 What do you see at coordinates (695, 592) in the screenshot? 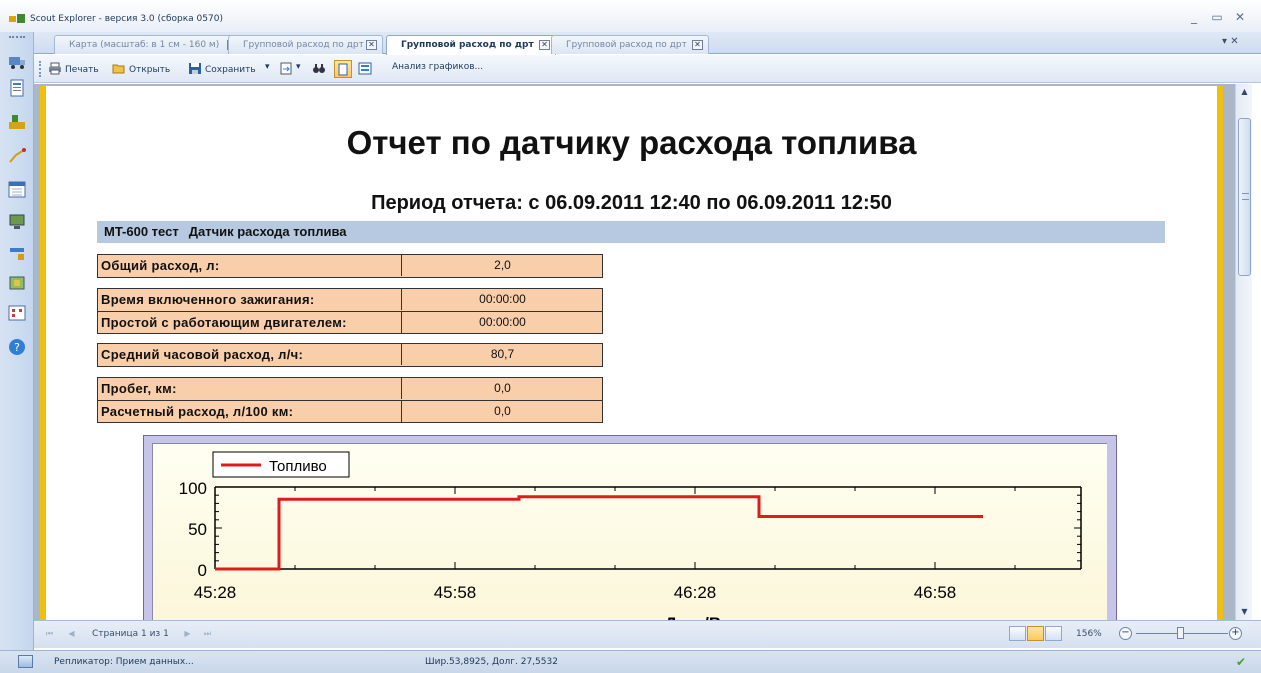
I see `x-tick-label: 46:28` at bounding box center [695, 592].